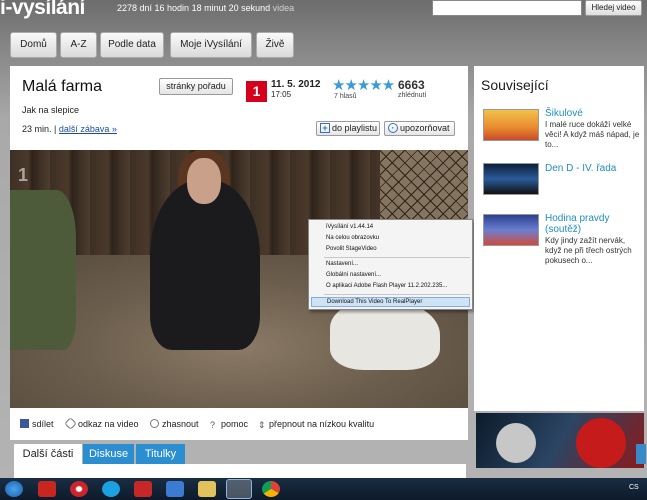  I want to click on views-label: zhlédnutí, so click(412, 95).